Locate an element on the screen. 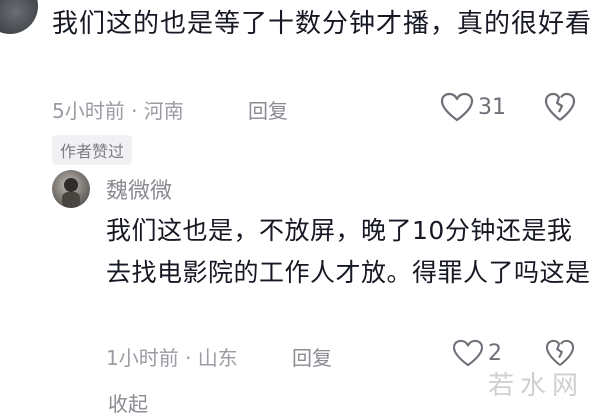 This screenshot has height=417, width=600. reply-time-location: 1小时前 · 山东 is located at coordinates (172, 358).